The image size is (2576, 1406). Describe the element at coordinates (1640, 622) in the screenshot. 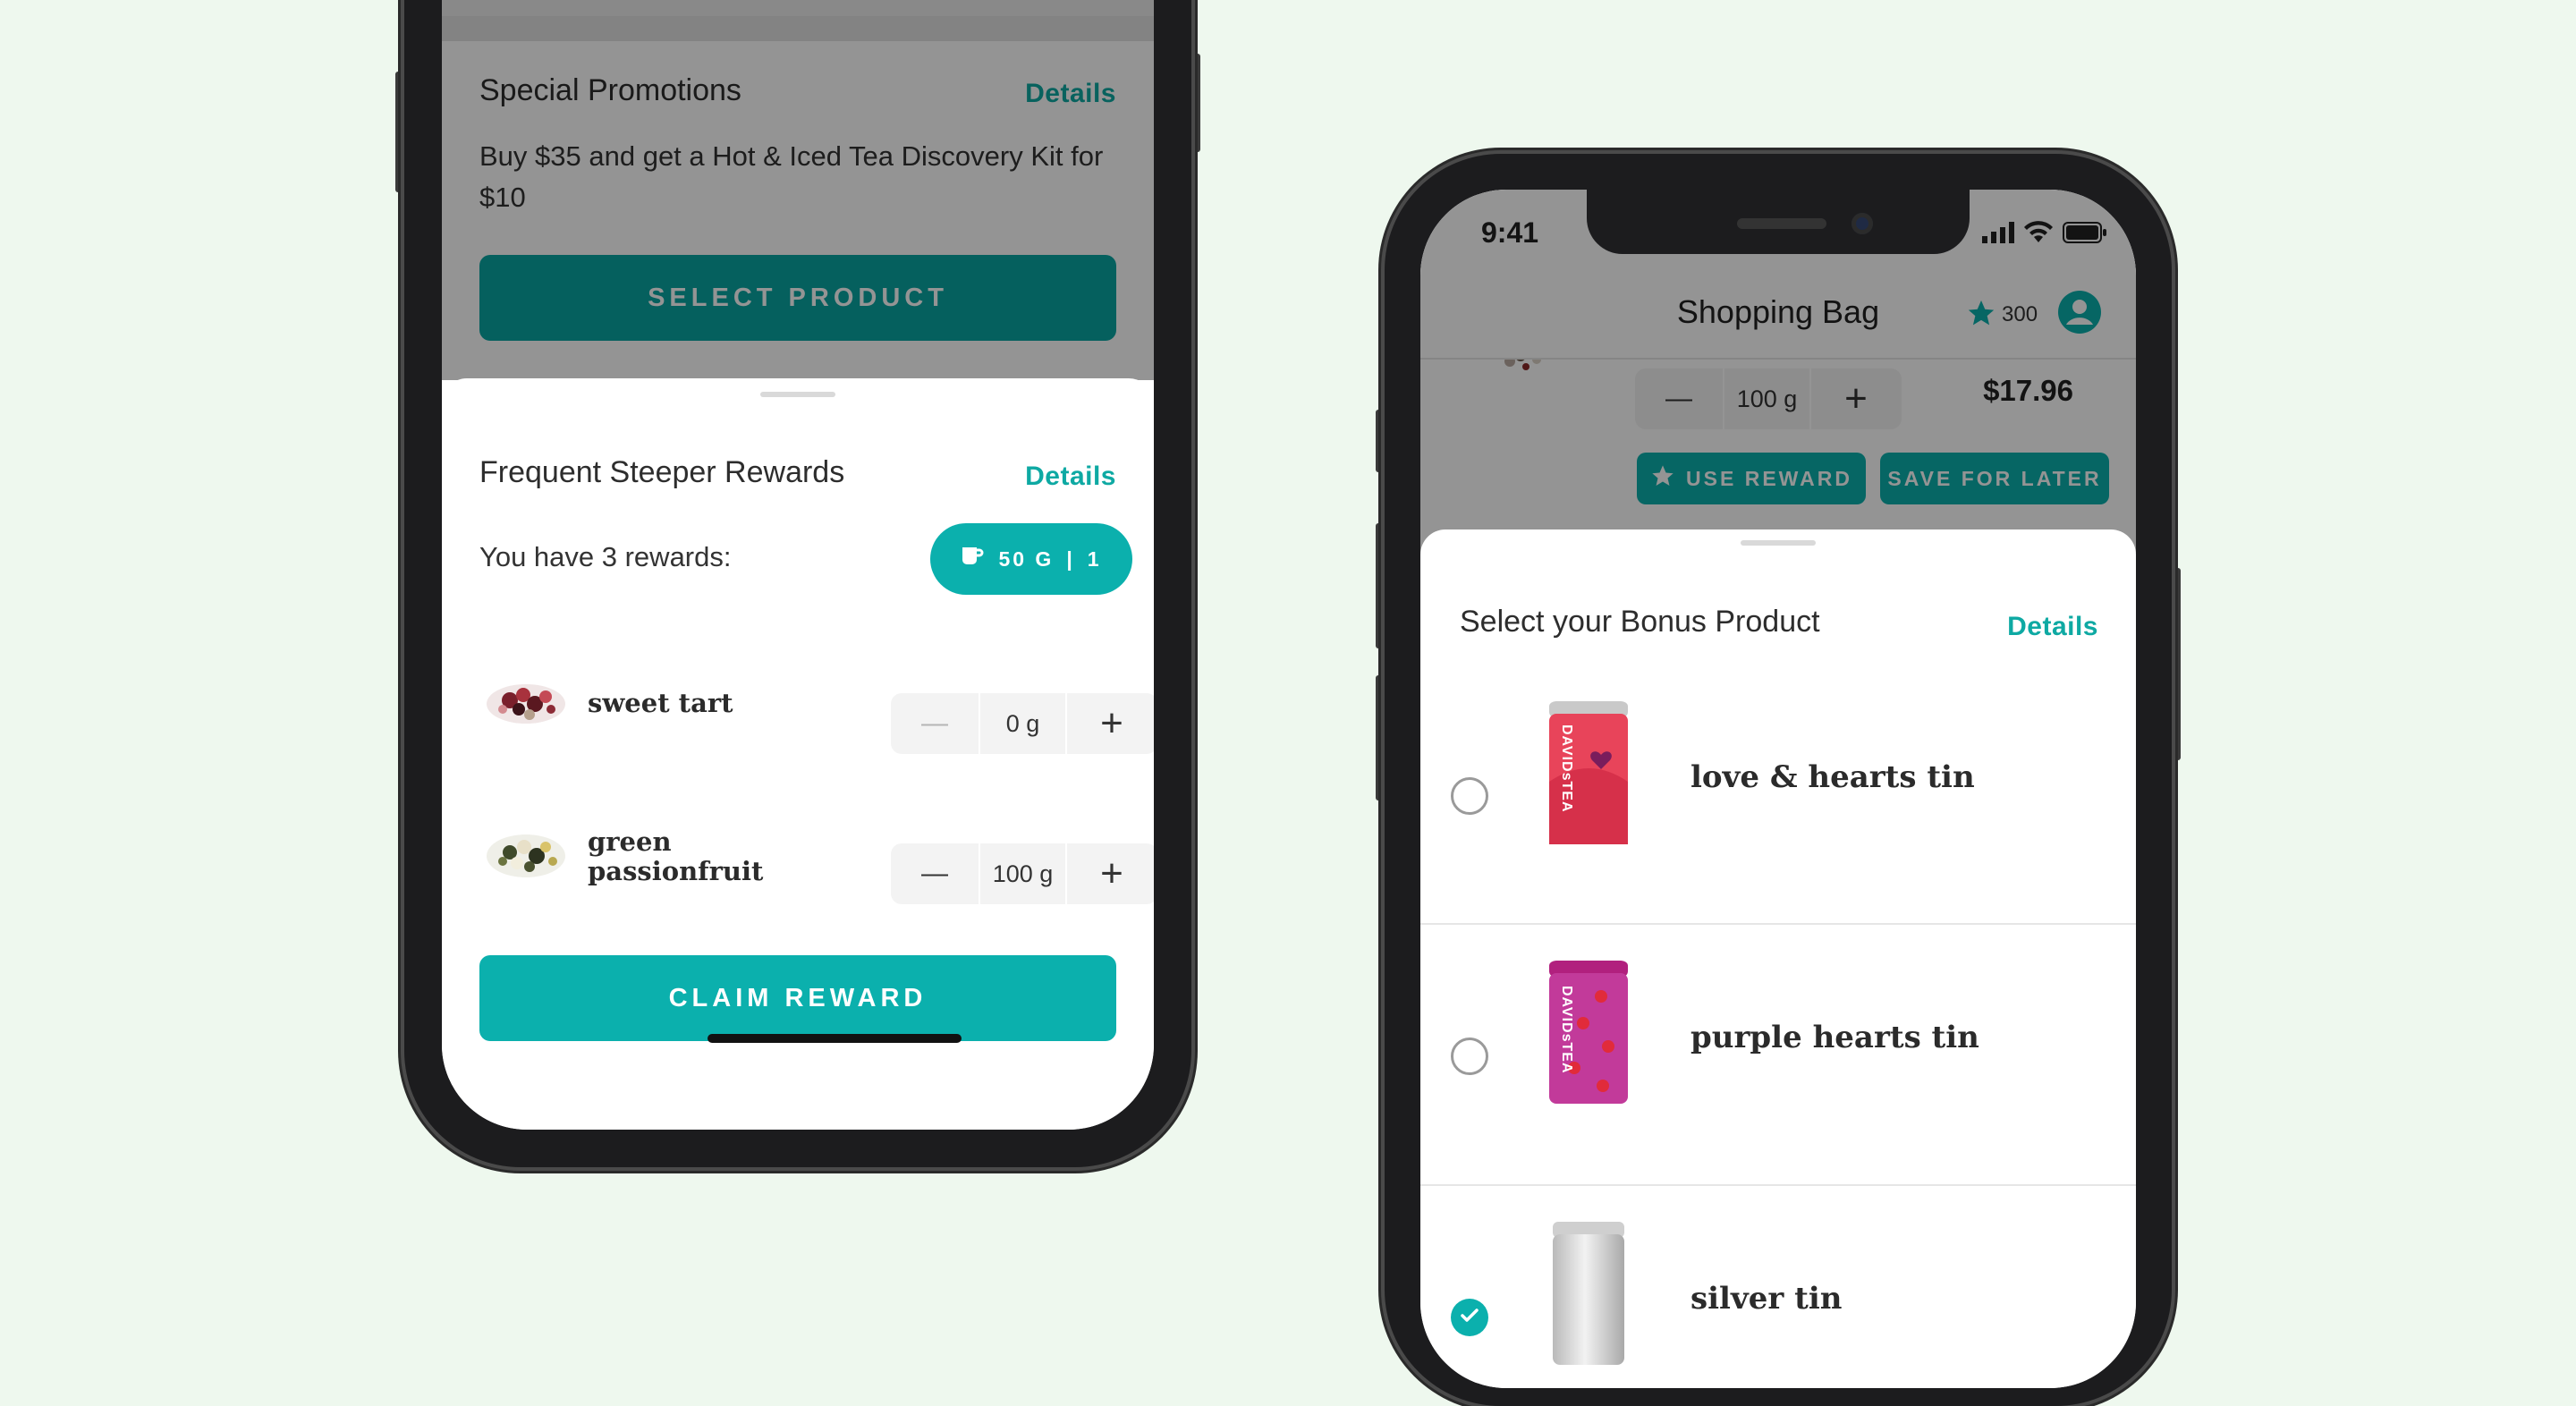

I see `bonus-sheet-title: Select your Bonus Product` at that location.